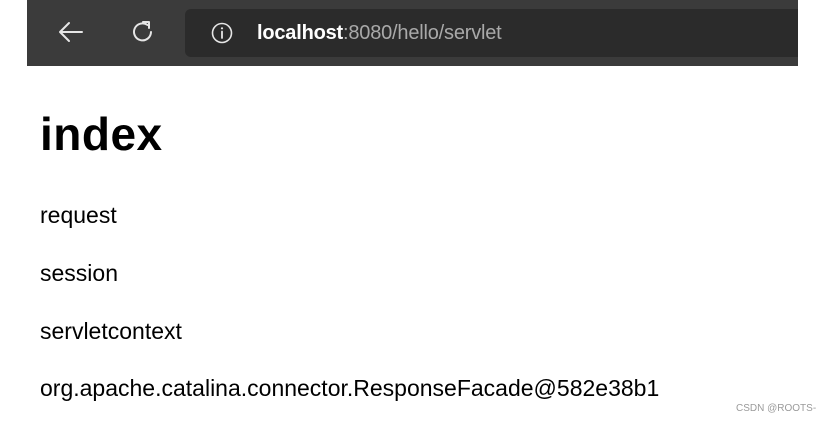 The width and height of the screenshot is (832, 423). Describe the element at coordinates (422, 32) in the screenshot. I see `url-path: :8080/hello/servlet` at that location.